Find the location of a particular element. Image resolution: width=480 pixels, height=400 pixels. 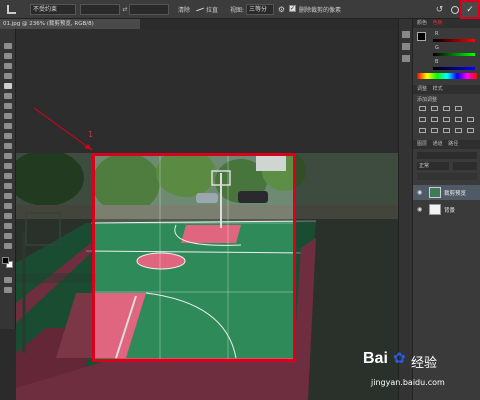

tab-paths: 路径 is located at coordinates (453, 144).